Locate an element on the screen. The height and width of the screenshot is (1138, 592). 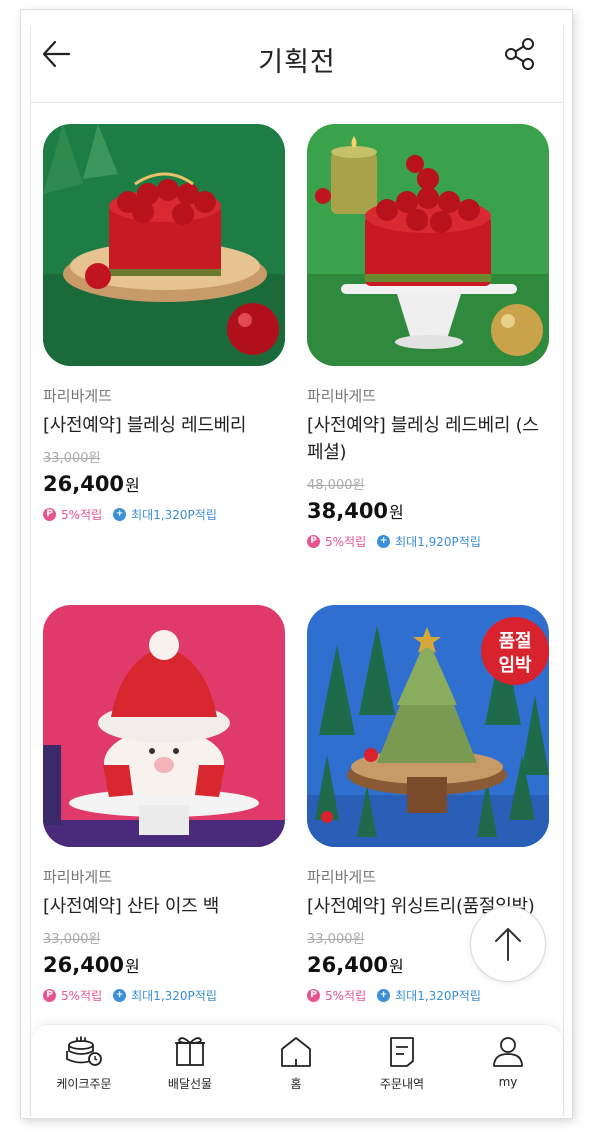
nav-delivery-gift: 배달선물 is located at coordinates (190, 1063).